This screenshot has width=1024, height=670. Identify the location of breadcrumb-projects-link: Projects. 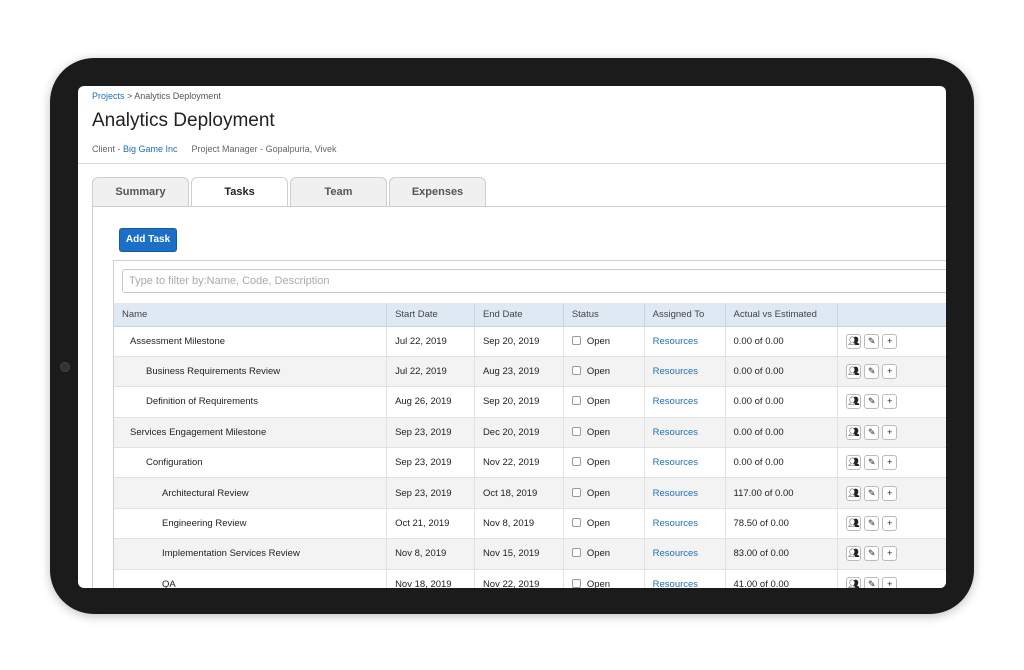
(108, 96).